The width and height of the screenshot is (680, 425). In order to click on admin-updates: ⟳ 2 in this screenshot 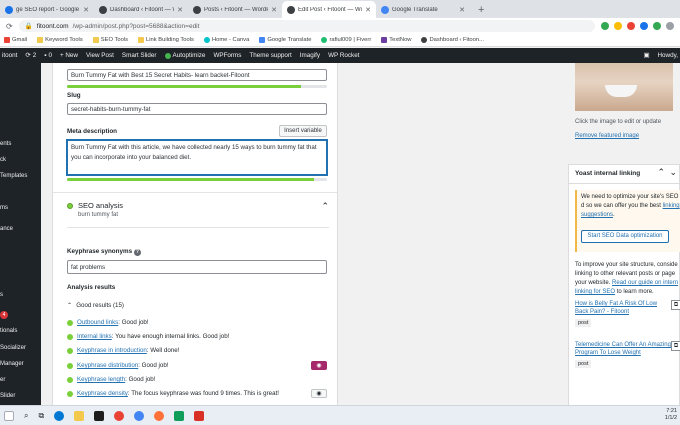, I will do `click(30, 55)`.